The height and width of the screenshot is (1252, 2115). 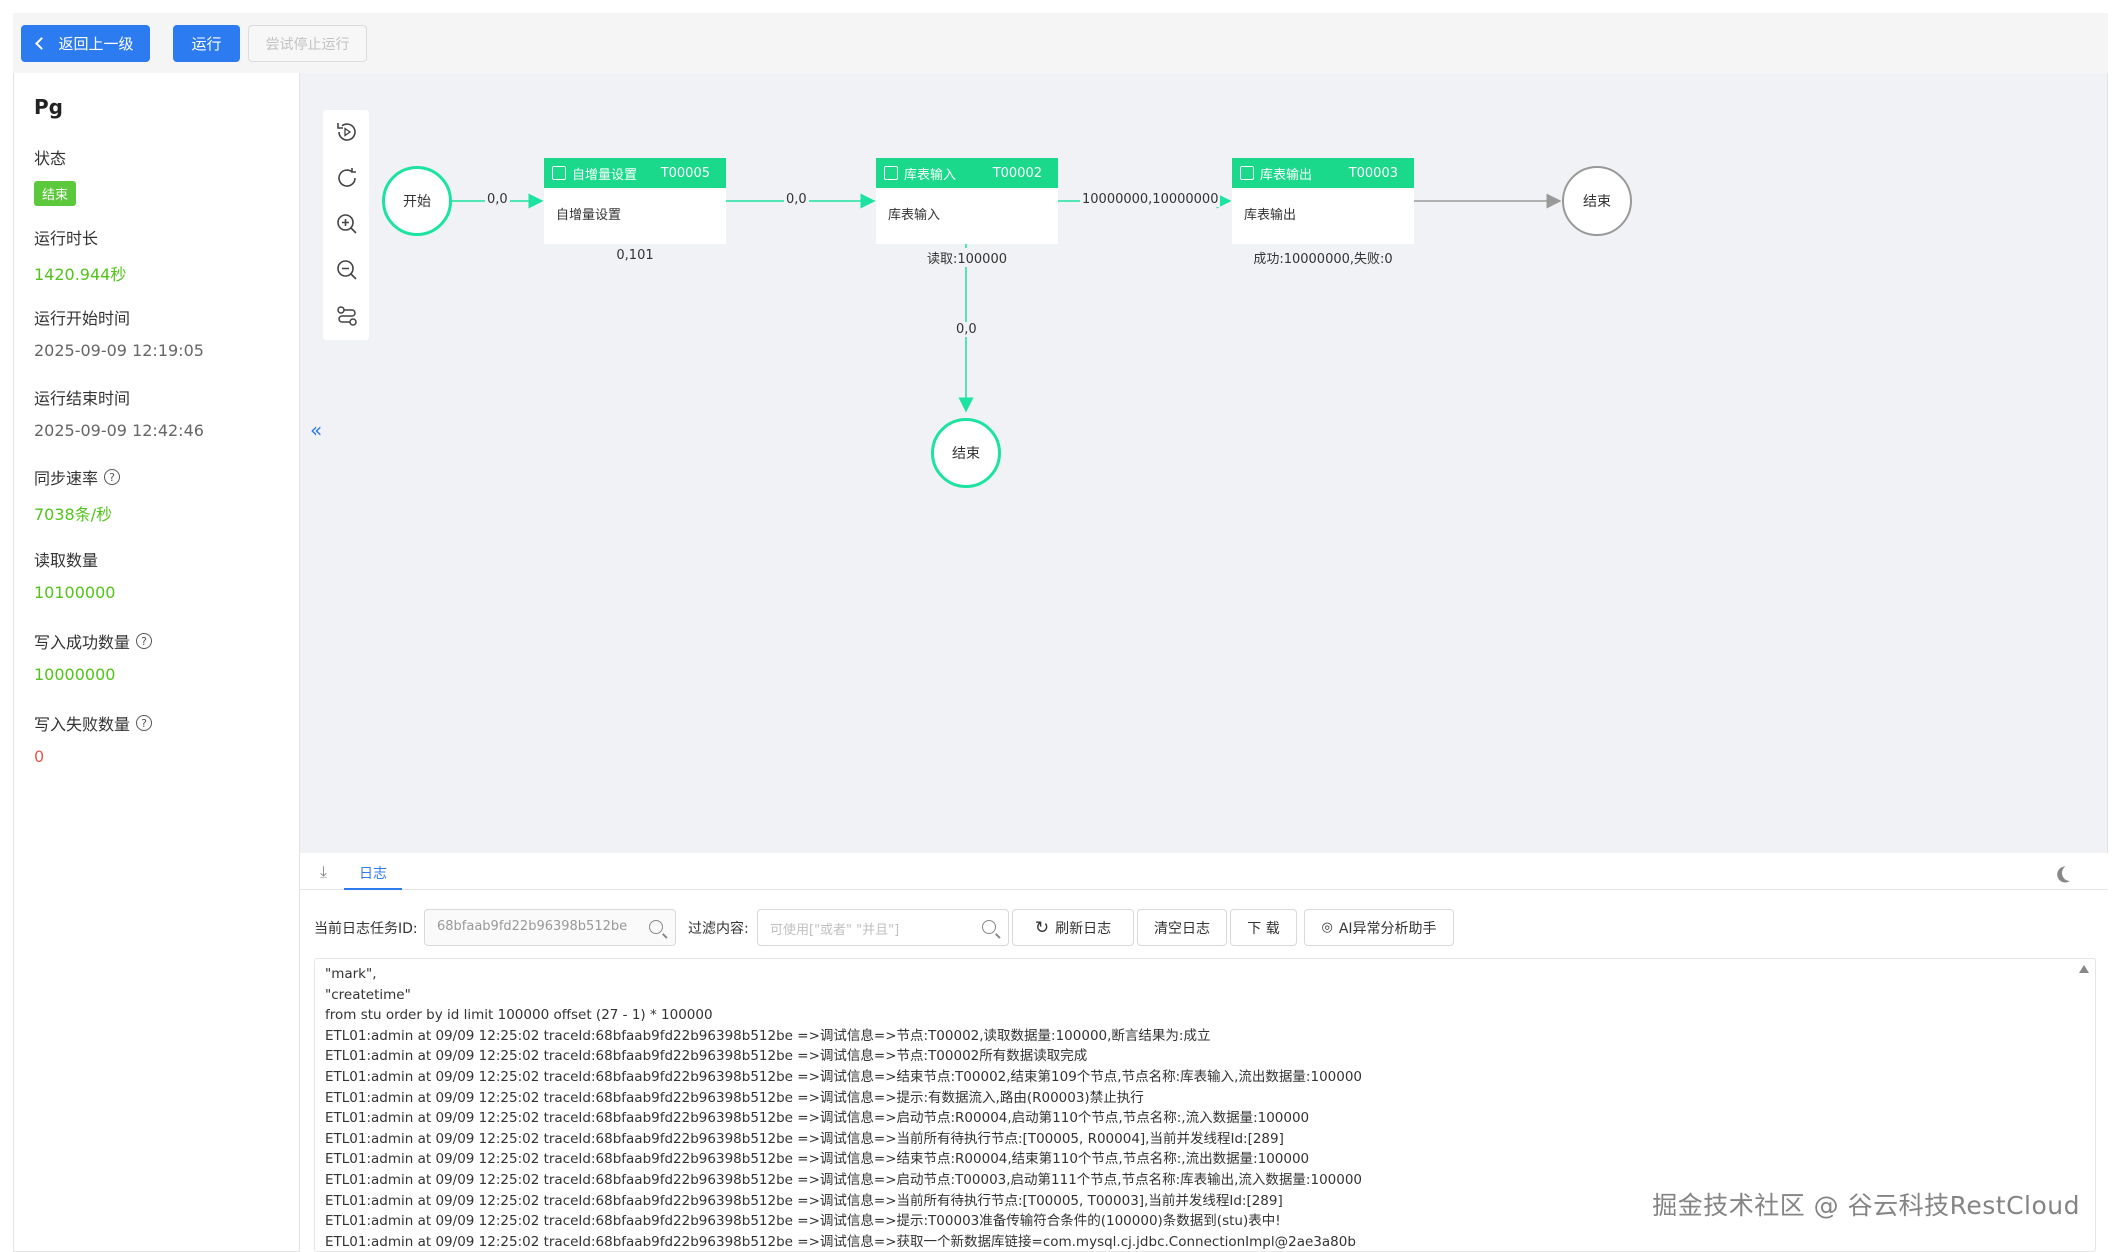 I want to click on download-label: 下 载, so click(x=1263, y=928).